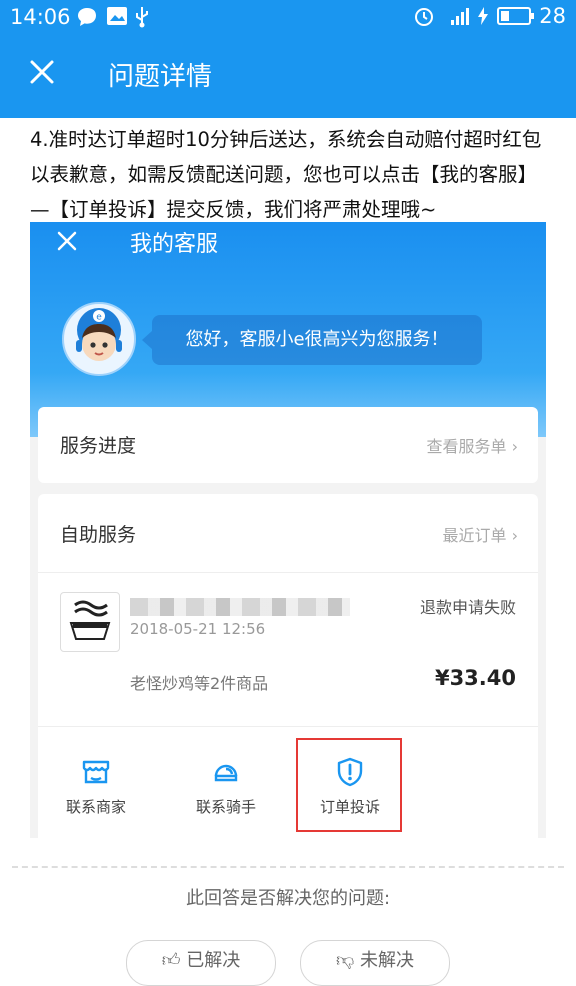  What do you see at coordinates (96, 786) in the screenshot?
I see `contact-merchant-action: 联系商家` at bounding box center [96, 786].